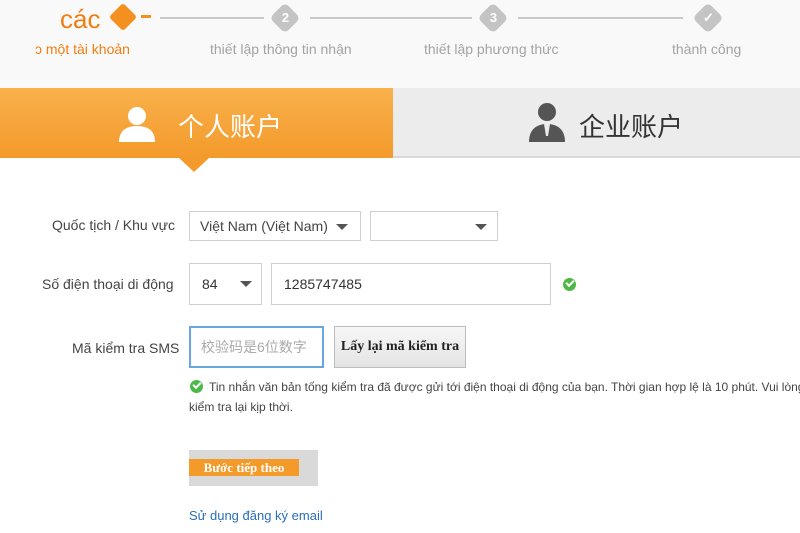 This screenshot has height=533, width=800. I want to click on nationality-label: Quốc tịch / Khu vực, so click(113, 225).